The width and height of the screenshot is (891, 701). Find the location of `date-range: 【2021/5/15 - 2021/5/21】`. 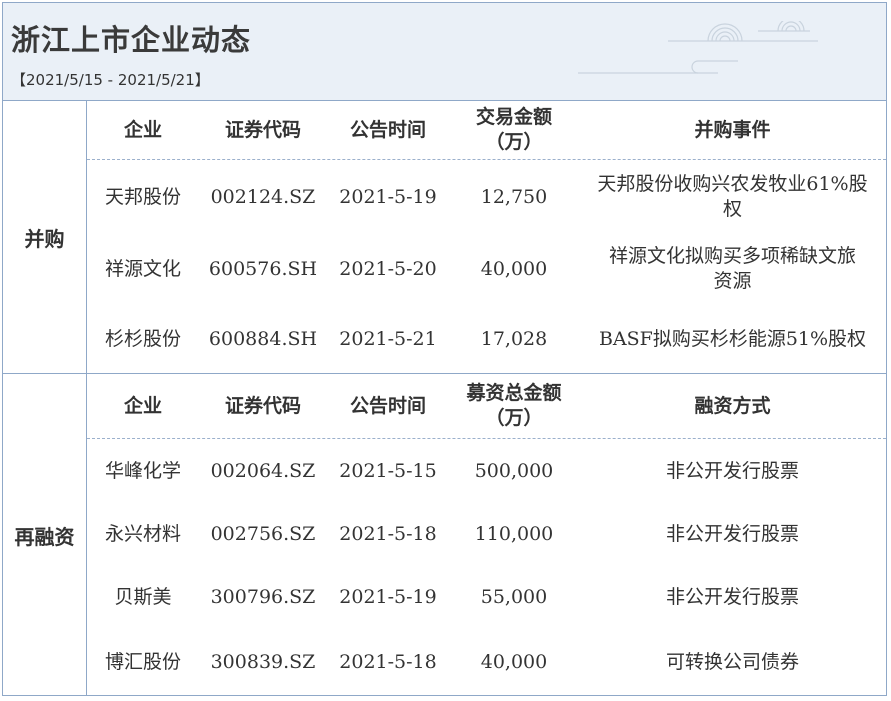

date-range: 【2021/5/15 - 2021/5/21】 is located at coordinates (110, 80).